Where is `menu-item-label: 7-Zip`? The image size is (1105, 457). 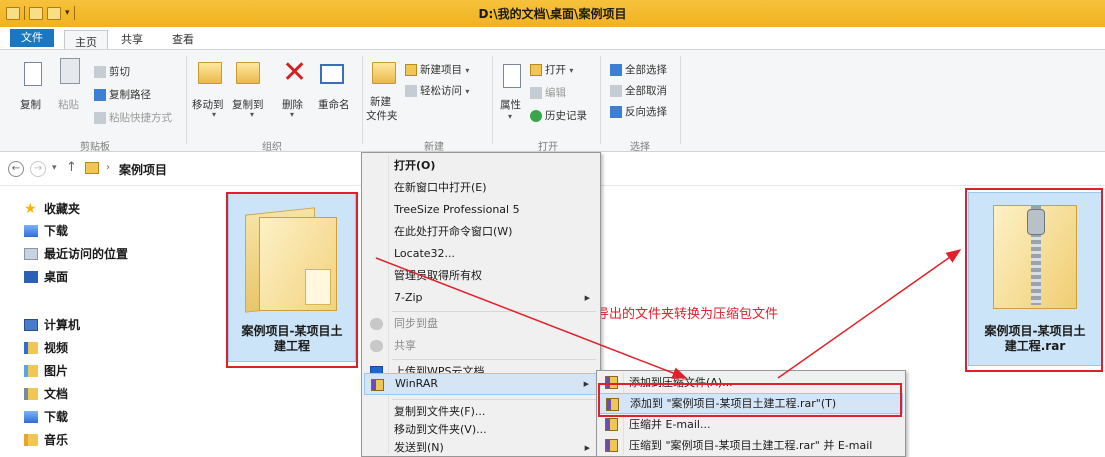 menu-item-label: 7-Zip is located at coordinates (408, 297).